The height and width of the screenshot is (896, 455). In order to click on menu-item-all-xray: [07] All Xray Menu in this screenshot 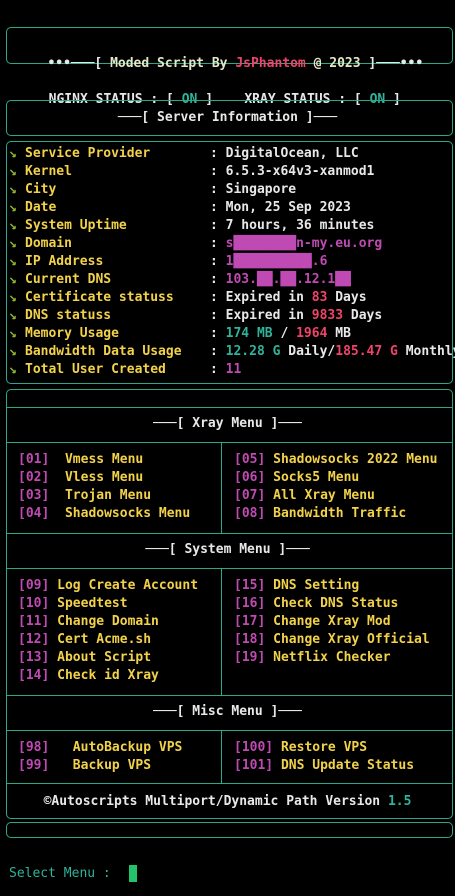, I will do `click(304, 496)`.